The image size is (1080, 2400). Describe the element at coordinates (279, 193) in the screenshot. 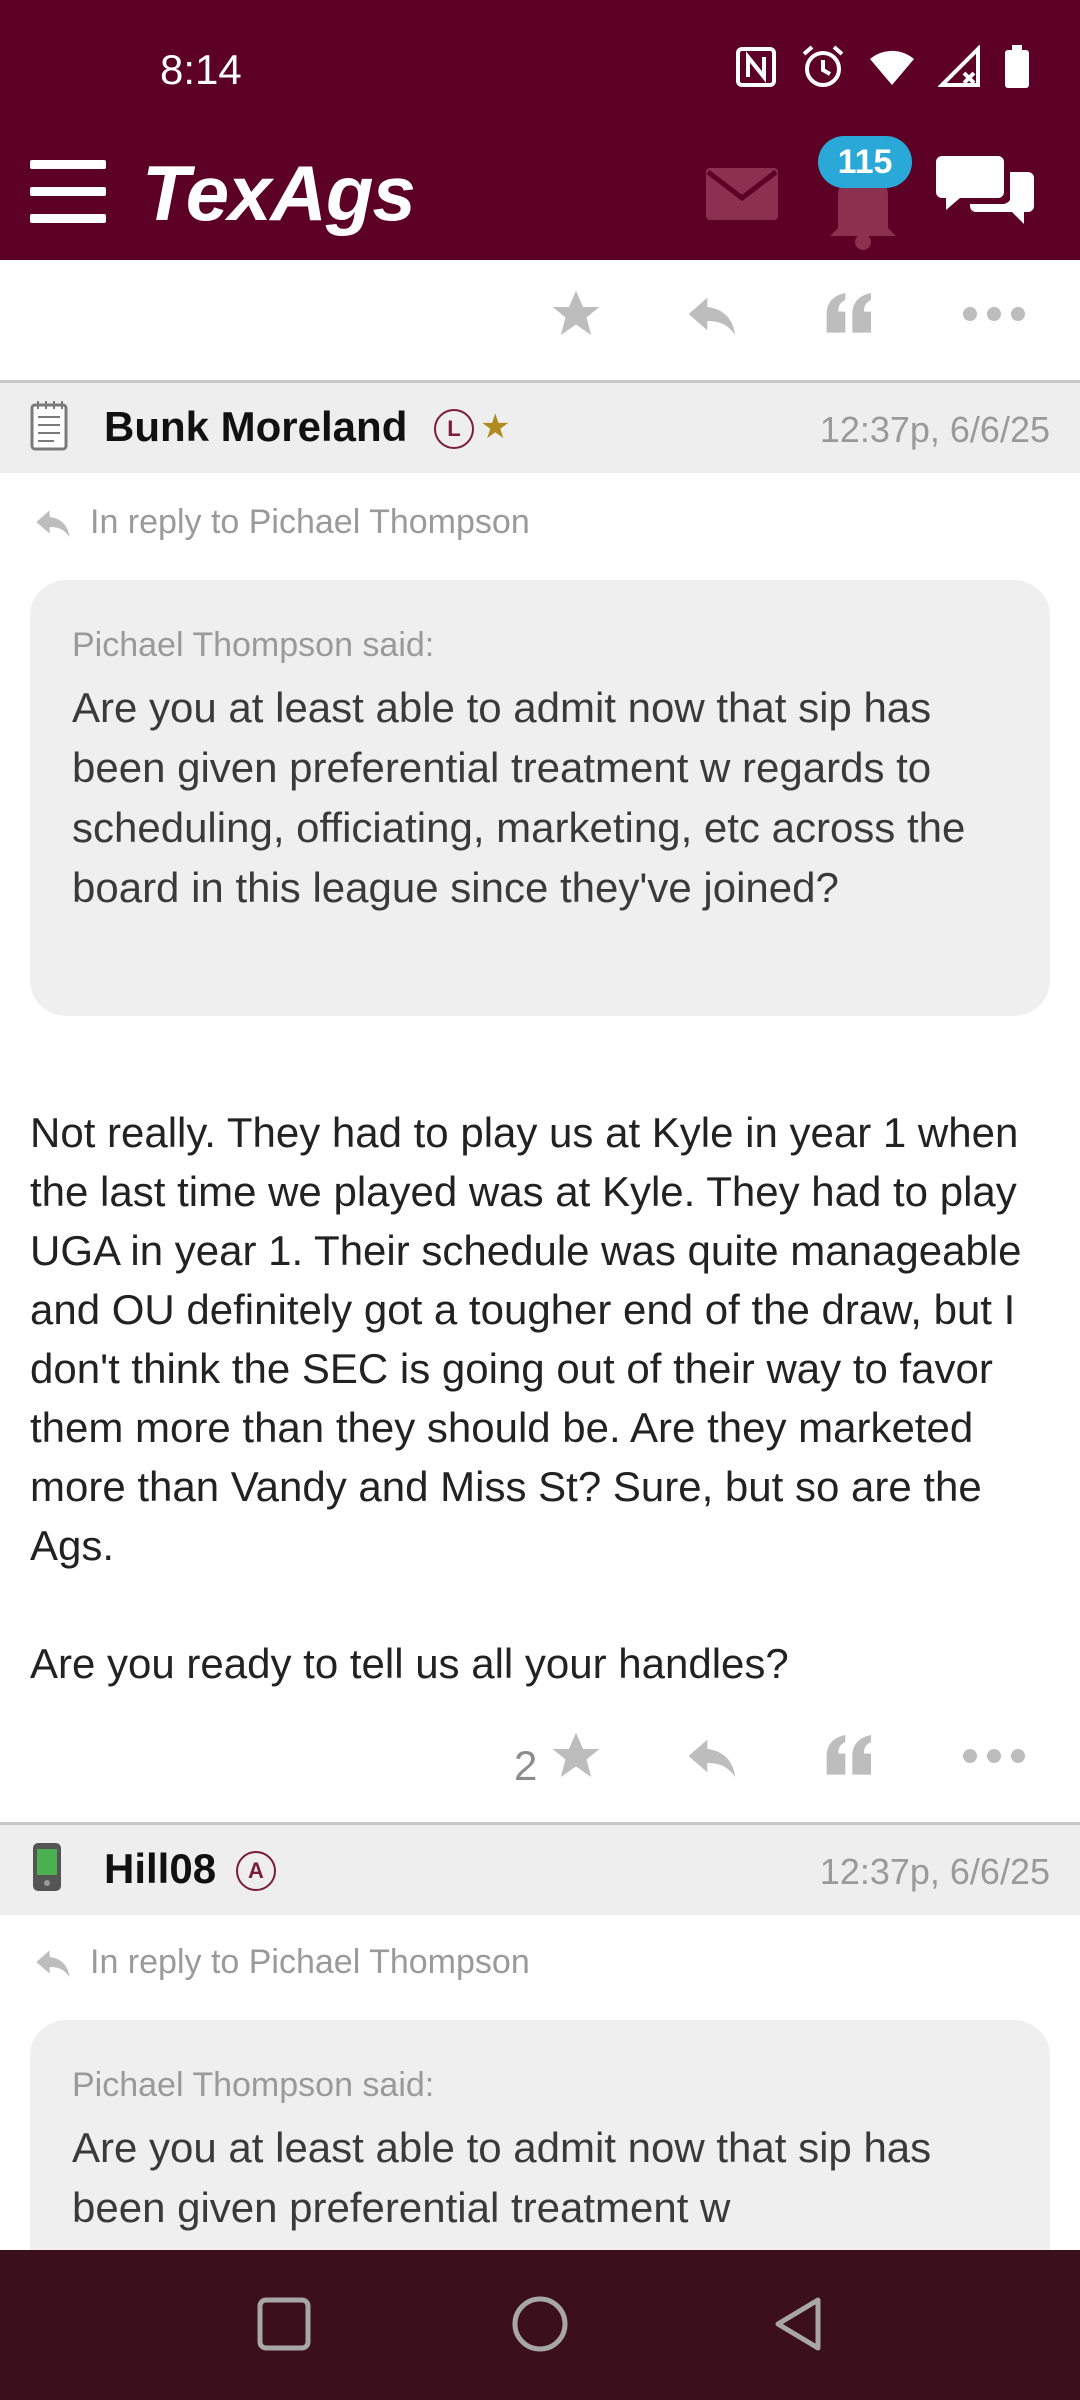

I see `texags-logo: TexAgs` at that location.